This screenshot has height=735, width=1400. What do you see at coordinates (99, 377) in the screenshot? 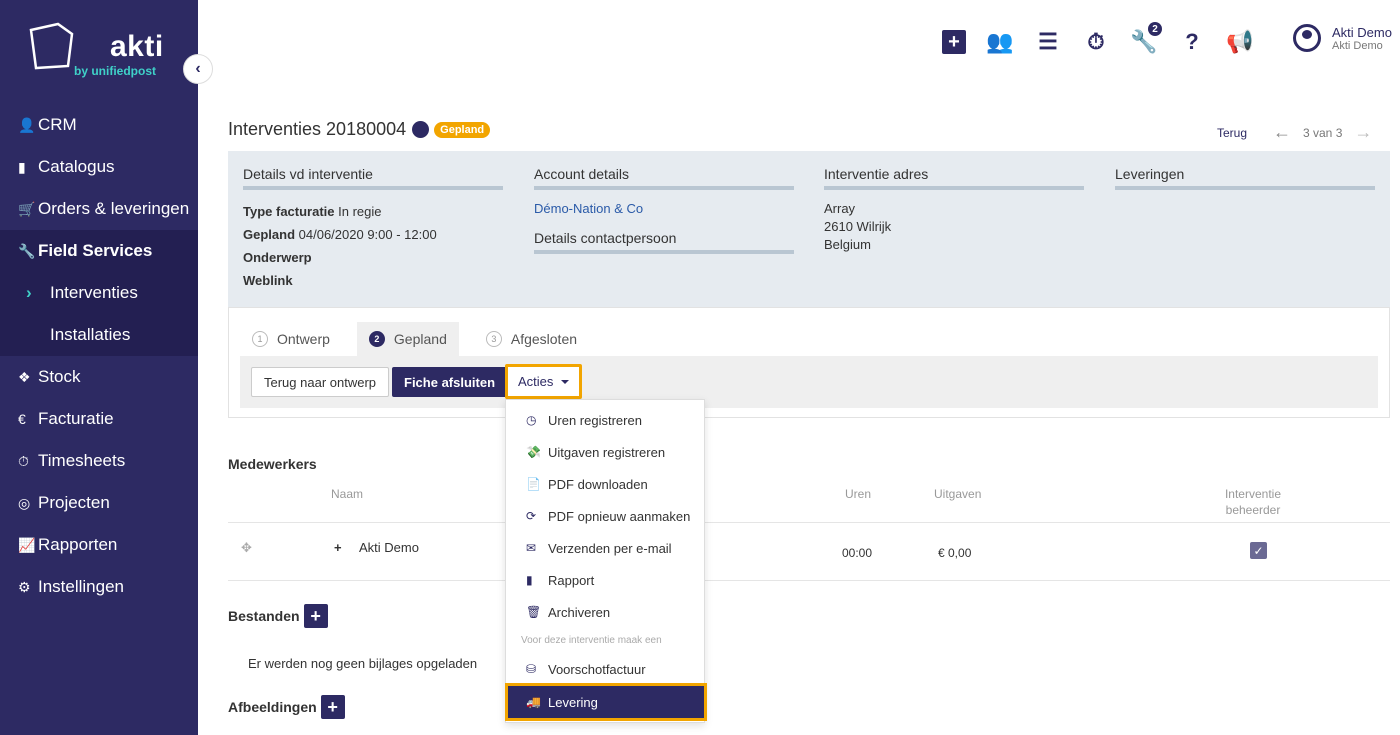
I see `sidebar-item-stock: ❖ Stock` at bounding box center [99, 377].